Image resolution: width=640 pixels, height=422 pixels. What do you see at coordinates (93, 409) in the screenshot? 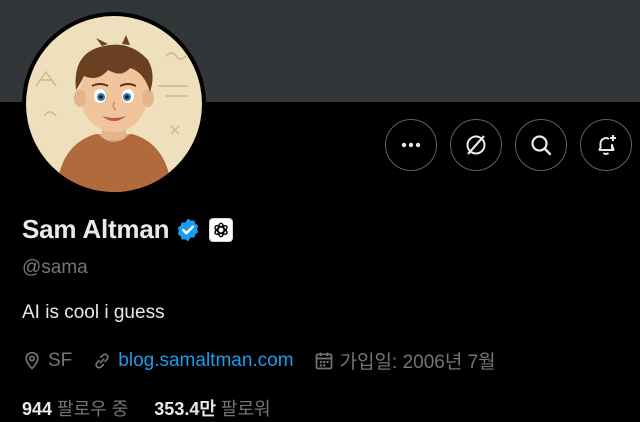
I see `following-label: 팔로우 중` at bounding box center [93, 409].